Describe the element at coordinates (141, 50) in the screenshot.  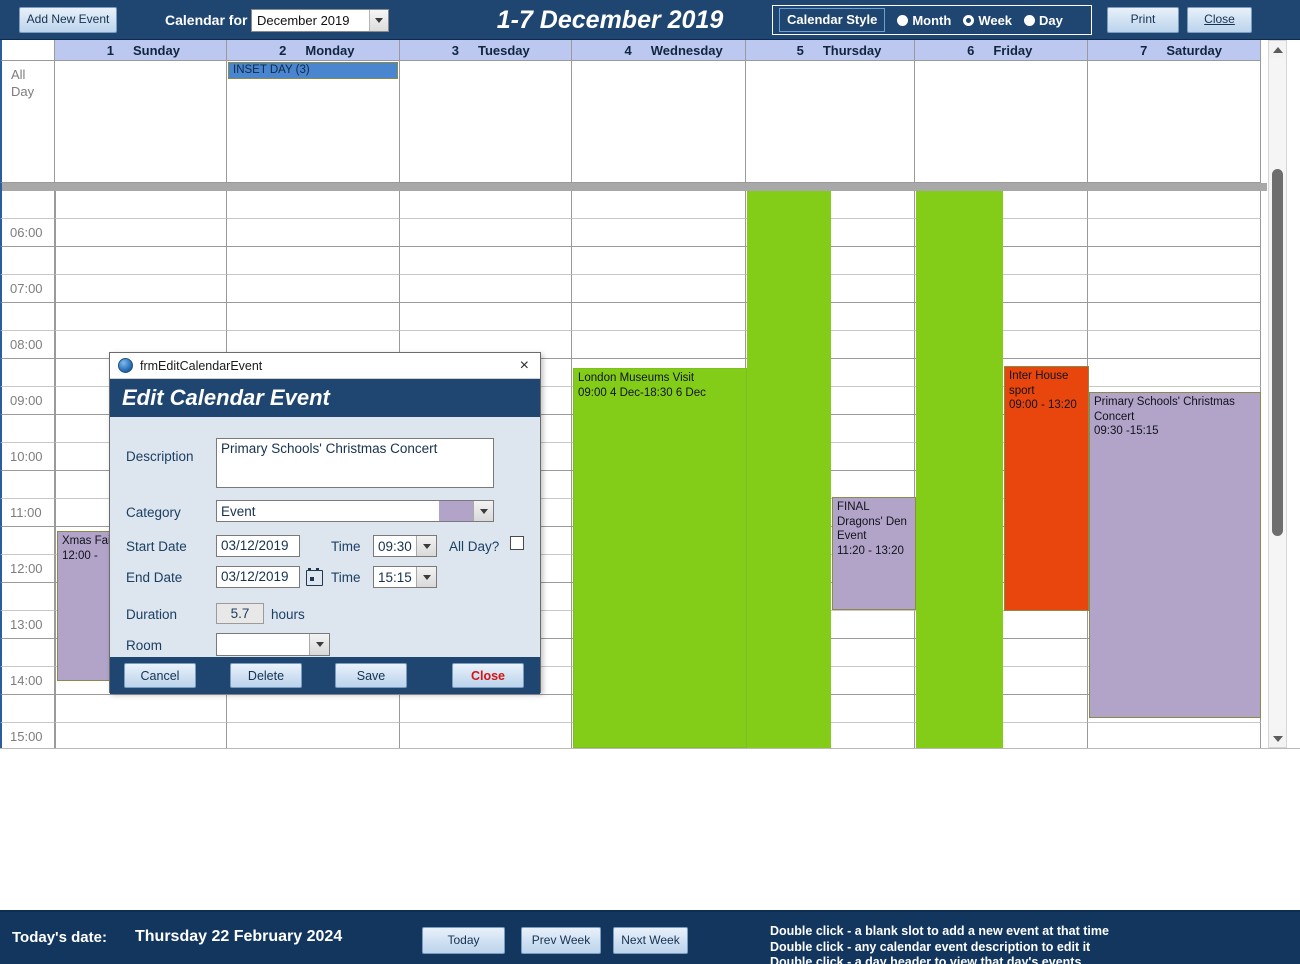
I see `day-header-sunday: 1 Sunday` at that location.